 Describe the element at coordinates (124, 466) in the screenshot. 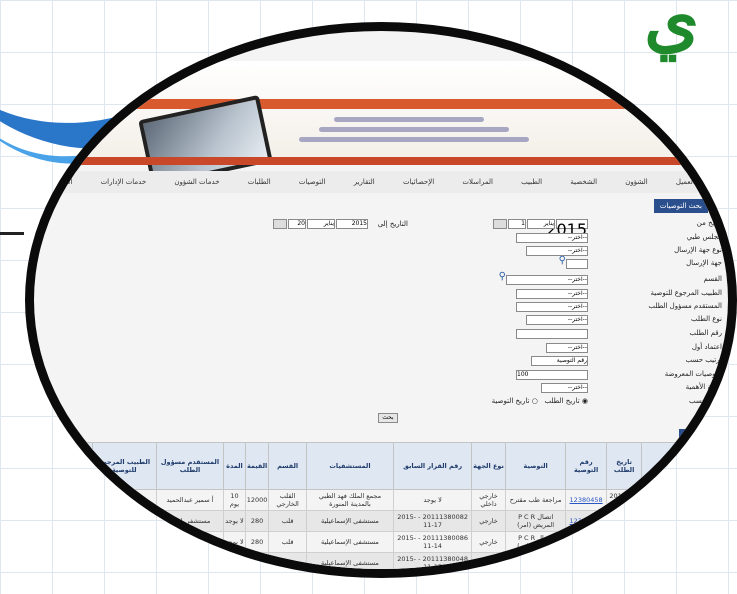

I see `column-header: الطبيب المرجوع للتوصية` at that location.